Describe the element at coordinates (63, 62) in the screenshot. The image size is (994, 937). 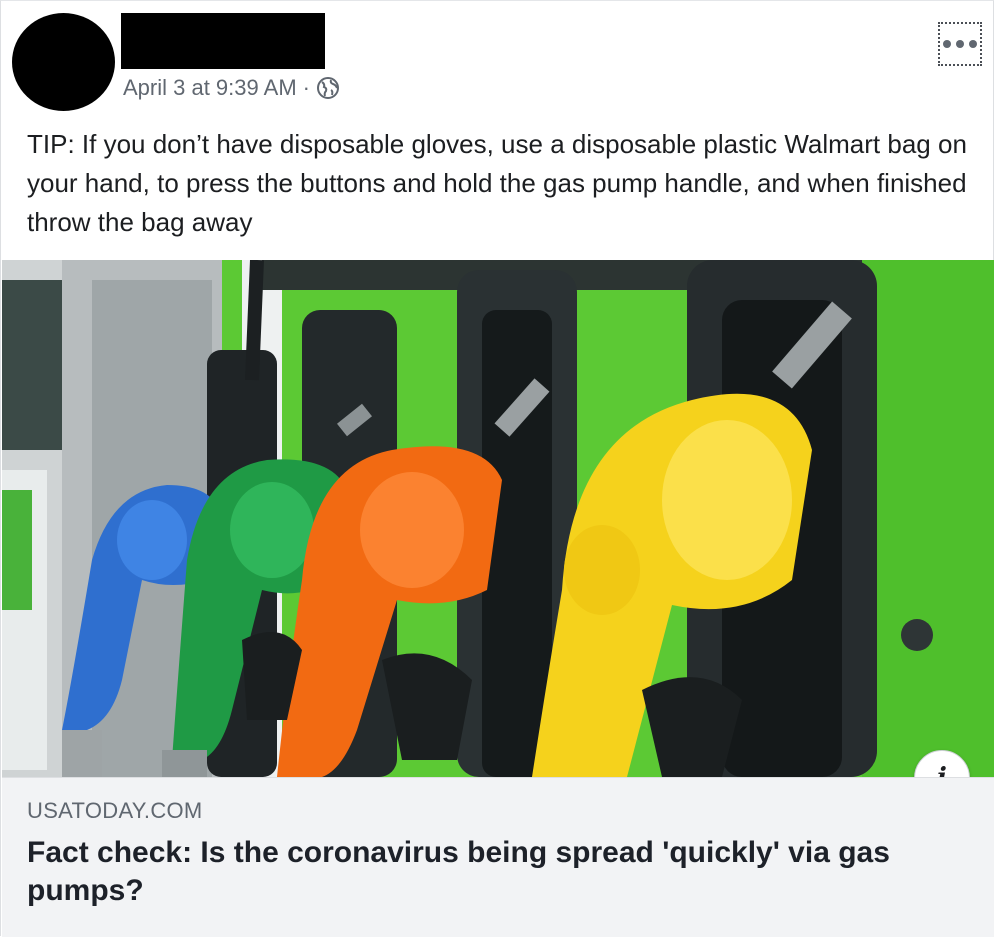
I see `avatar` at that location.